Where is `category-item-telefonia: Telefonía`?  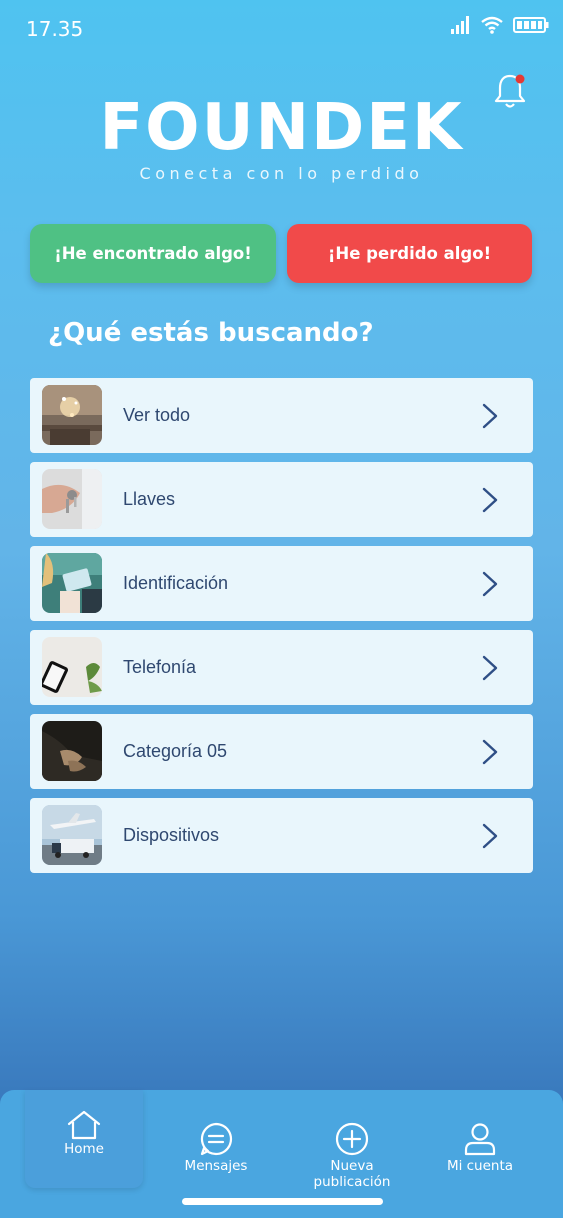 category-item-telefonia: Telefonía is located at coordinates (281, 667).